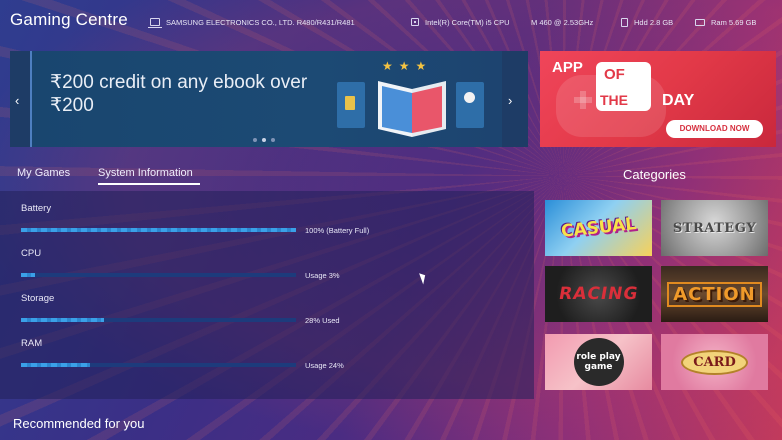  I want to click on open-book-icon, so click(412, 109).